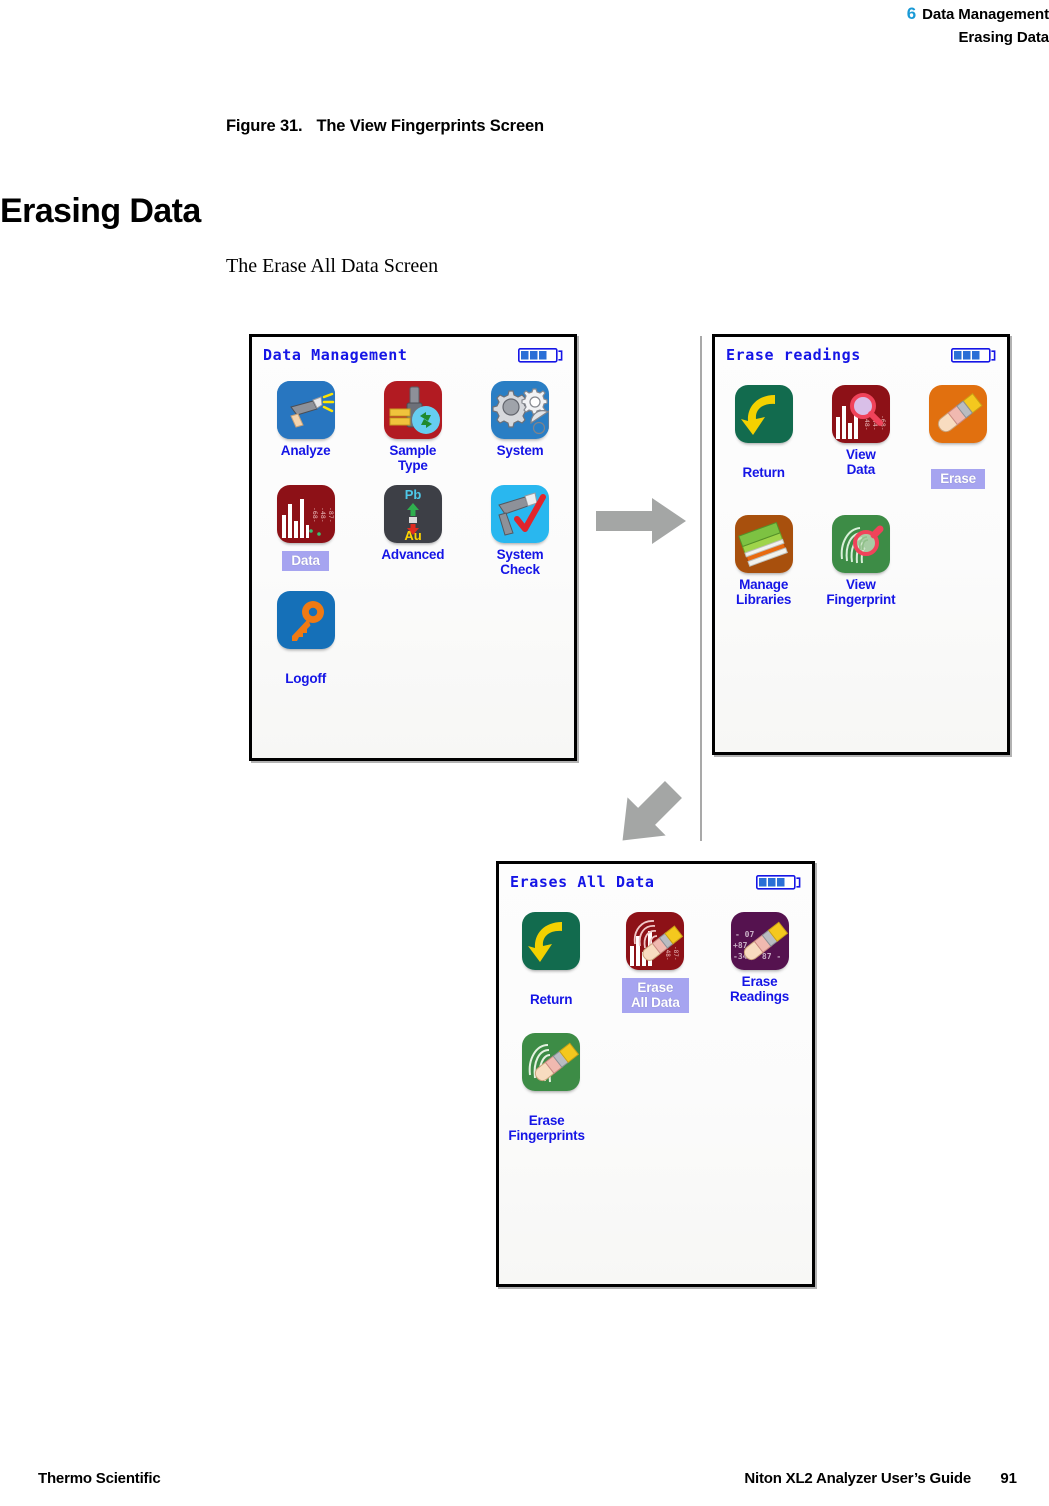  I want to click on menu-item-system-check: System Check, so click(519, 531).